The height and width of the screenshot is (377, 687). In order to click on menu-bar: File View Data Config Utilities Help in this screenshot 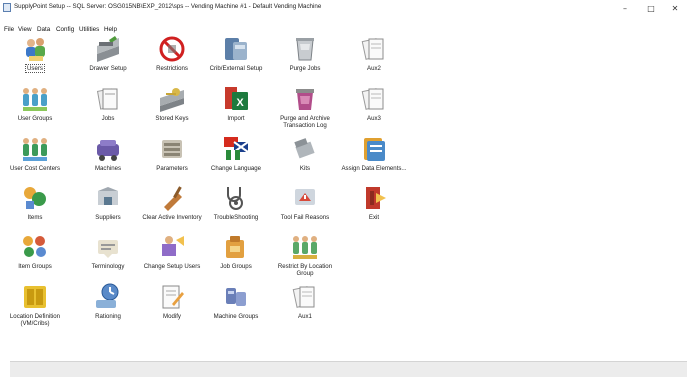, I will do `click(343, 25)`.